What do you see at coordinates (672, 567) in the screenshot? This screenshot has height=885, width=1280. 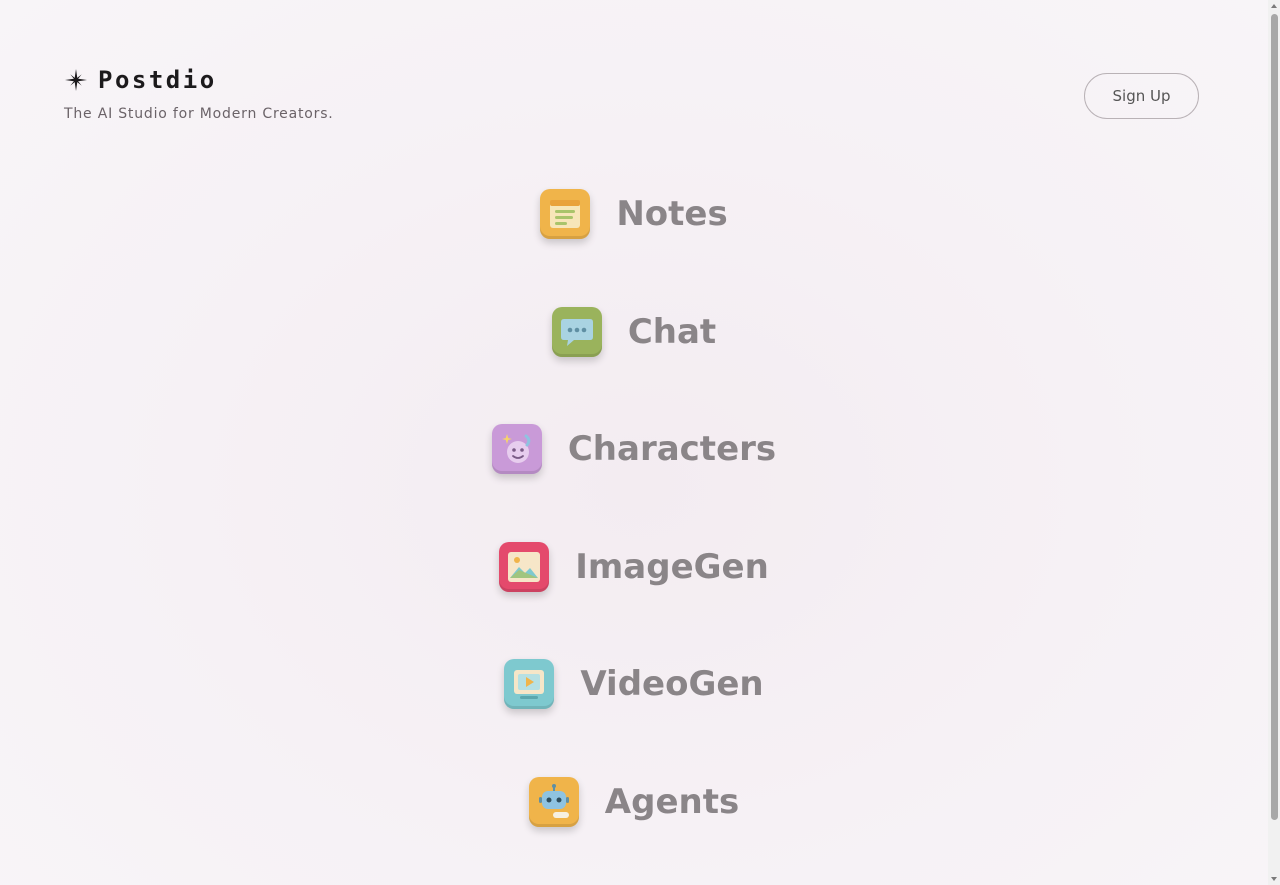 I see `app-label-imagegen: ImageGen` at bounding box center [672, 567].